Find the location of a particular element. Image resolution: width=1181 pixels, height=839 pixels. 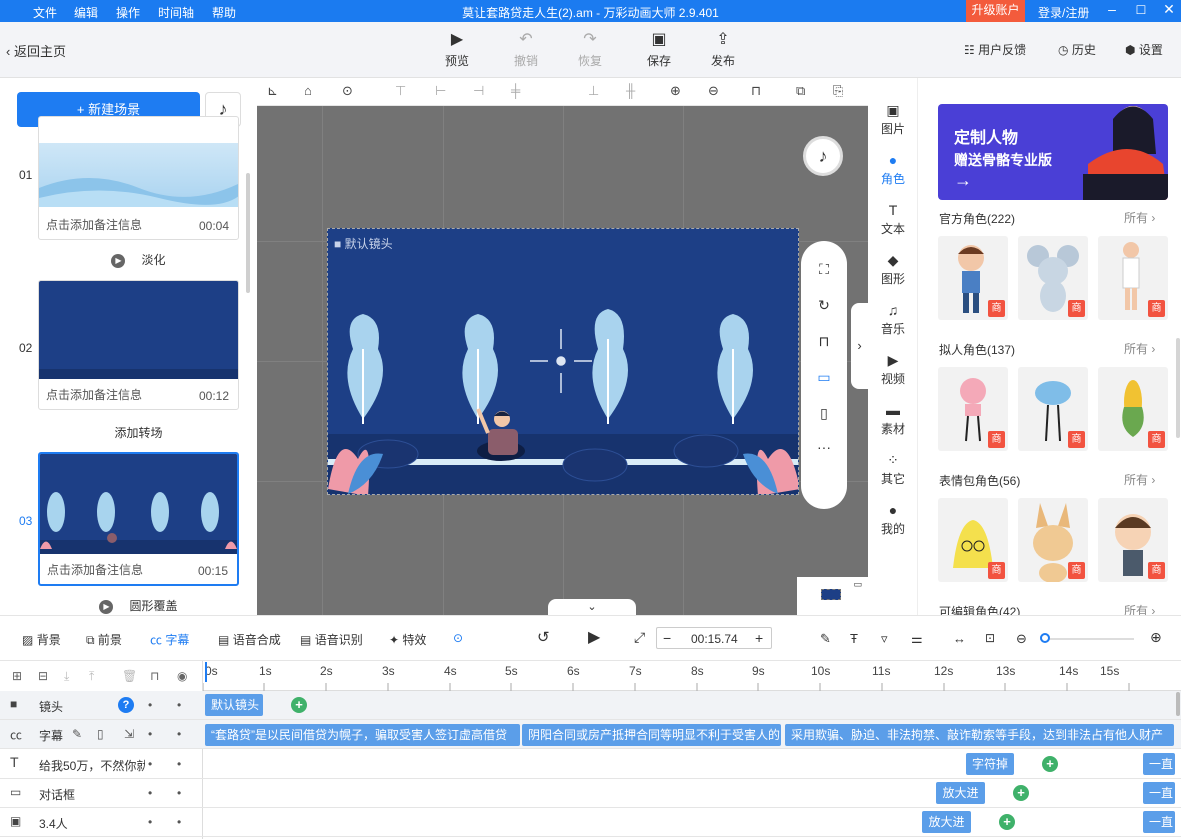

track-camera: ■ 镜头 ? • • 默认镜头 + is located at coordinates (590, 705).